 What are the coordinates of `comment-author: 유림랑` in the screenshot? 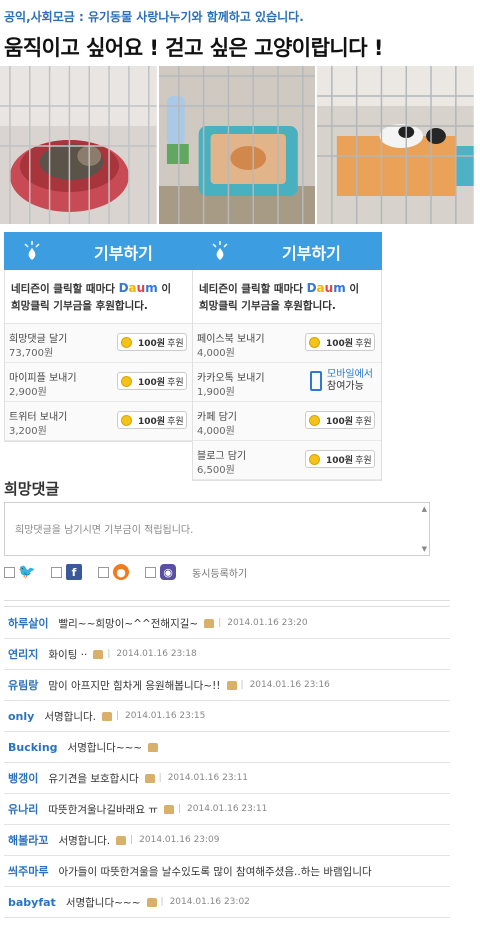 It's located at (23, 685).